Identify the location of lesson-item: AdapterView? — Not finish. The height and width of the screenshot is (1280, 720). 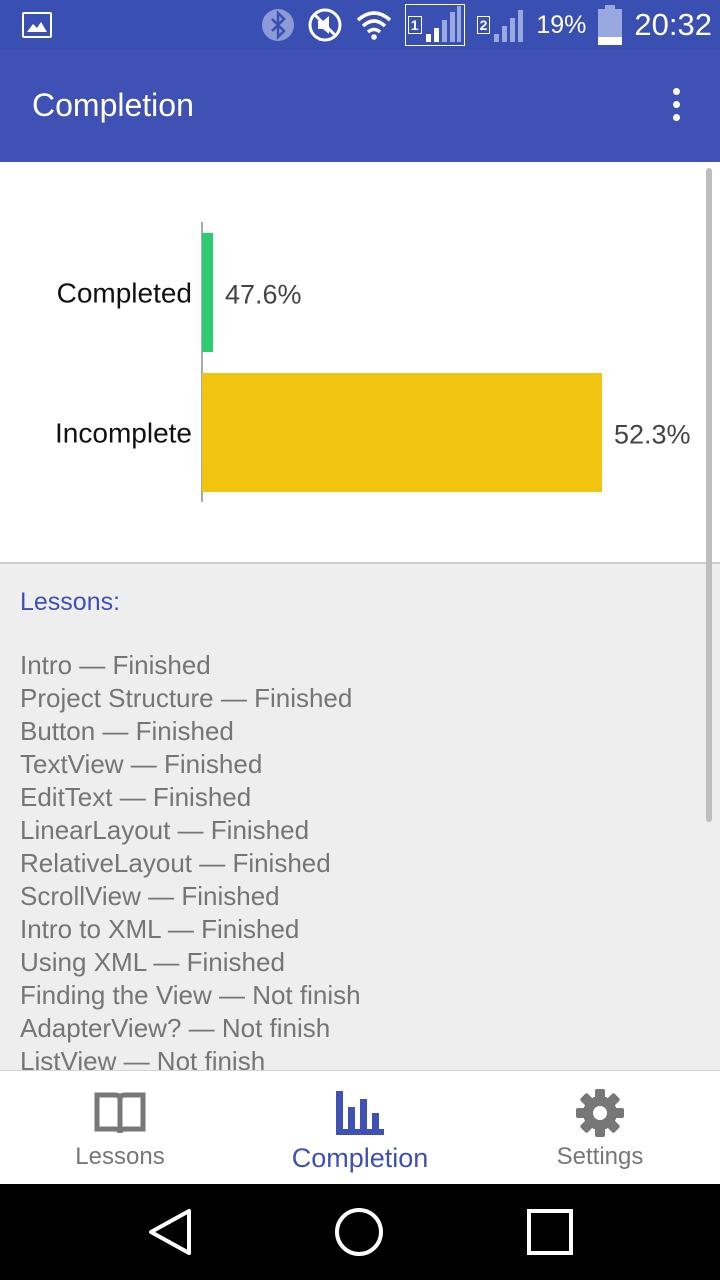
(175, 1028).